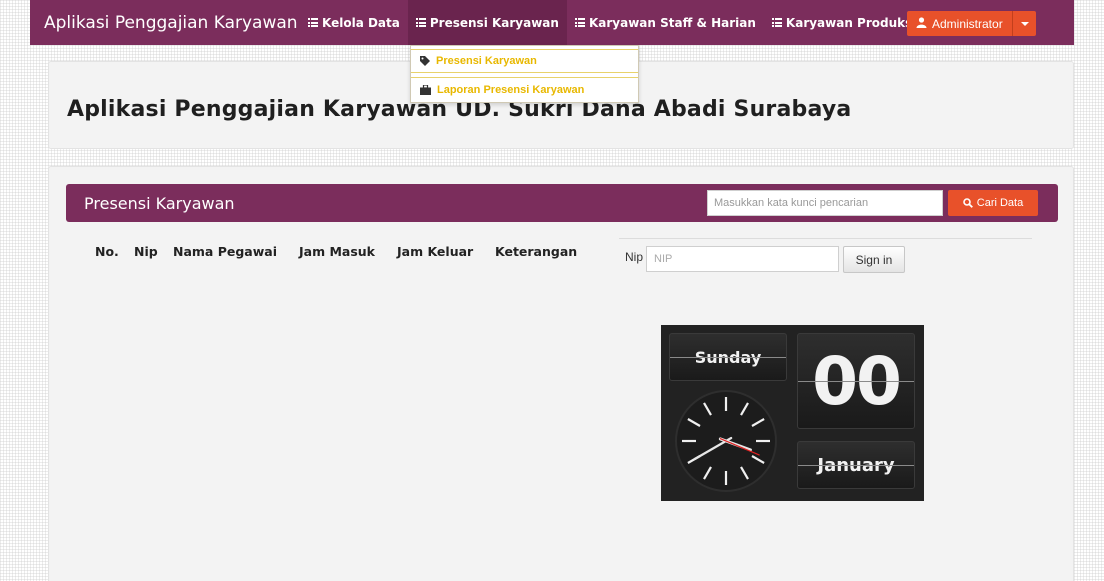  I want to click on nav-label: Karyawan Staff & Harian, so click(672, 22).